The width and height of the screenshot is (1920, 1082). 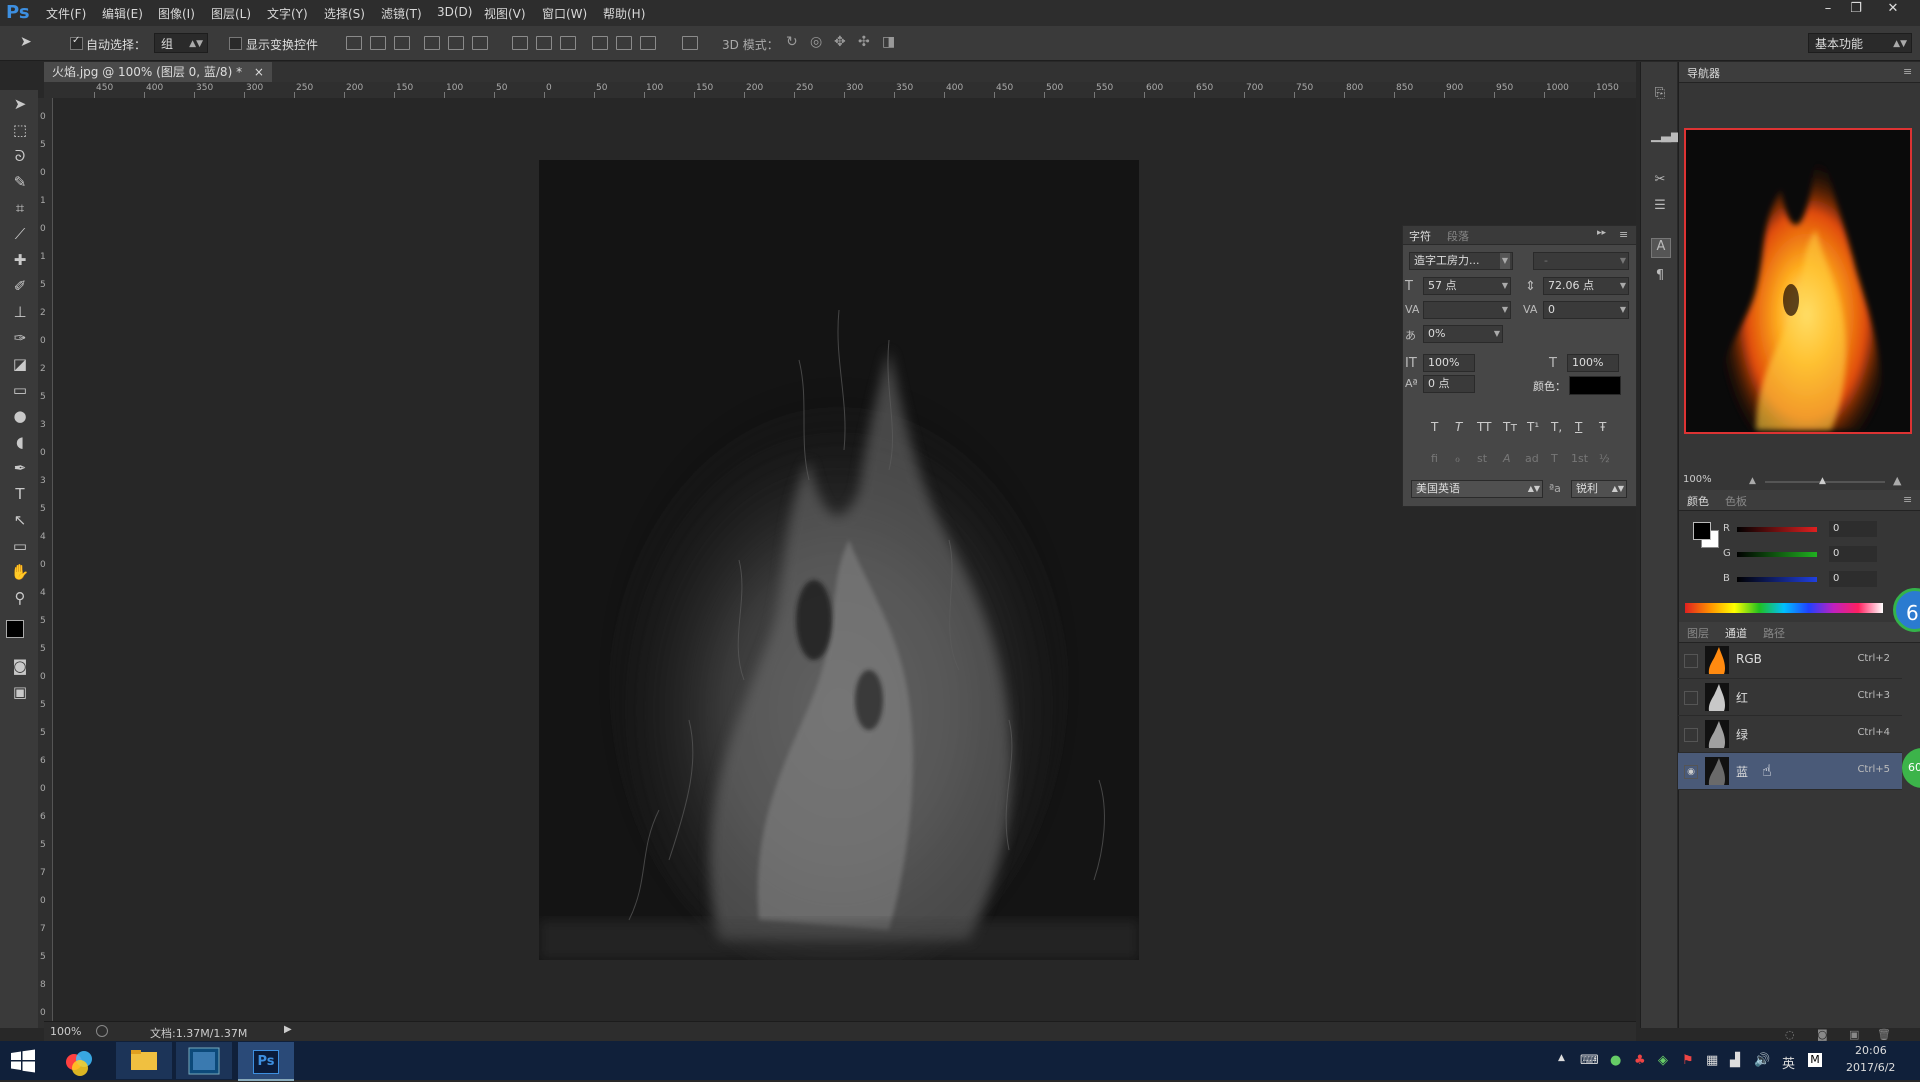 What do you see at coordinates (1533, 427) in the screenshot?
I see `superscript-button: T¹` at bounding box center [1533, 427].